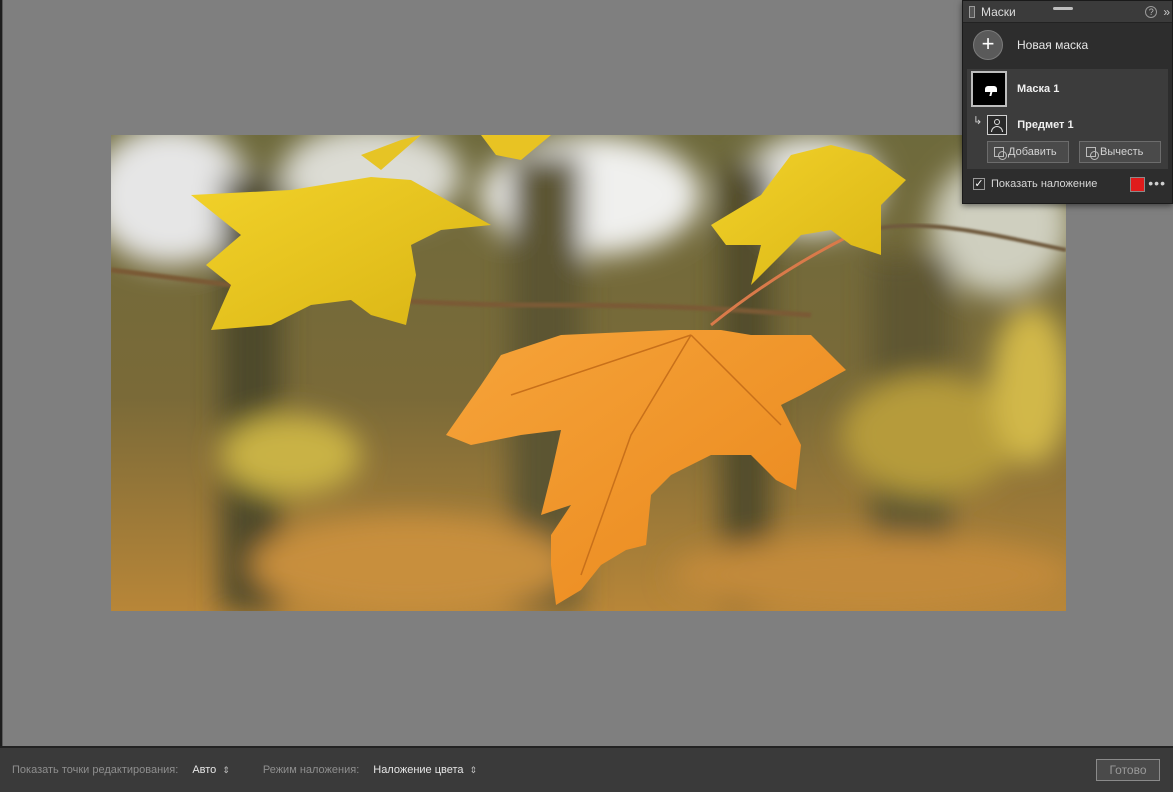  What do you see at coordinates (1052, 45) in the screenshot?
I see `new-mask-label: Новая маска` at bounding box center [1052, 45].